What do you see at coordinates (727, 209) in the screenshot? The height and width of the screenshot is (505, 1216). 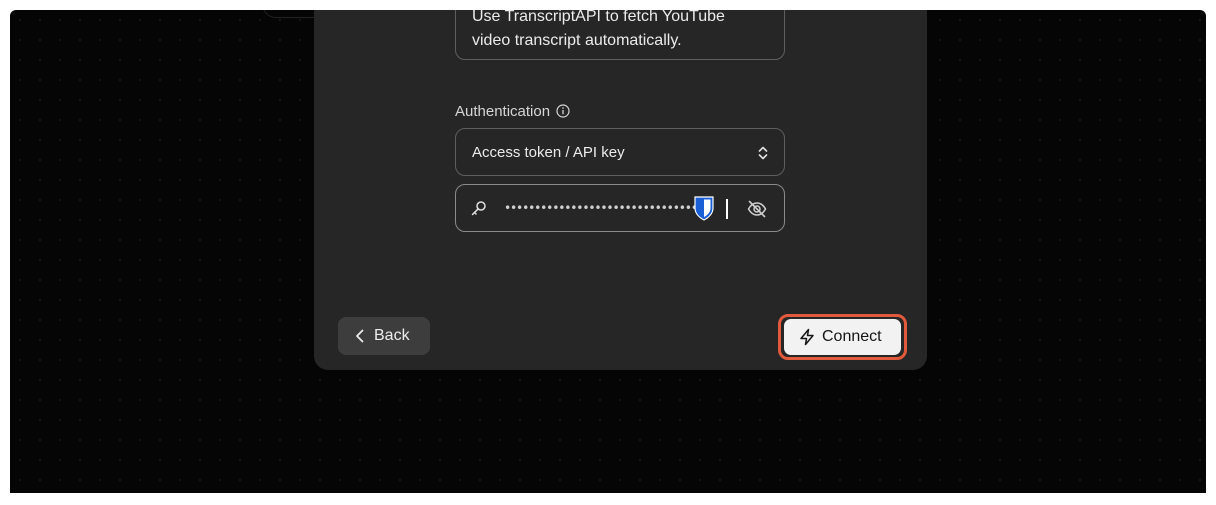 I see `text-caret` at bounding box center [727, 209].